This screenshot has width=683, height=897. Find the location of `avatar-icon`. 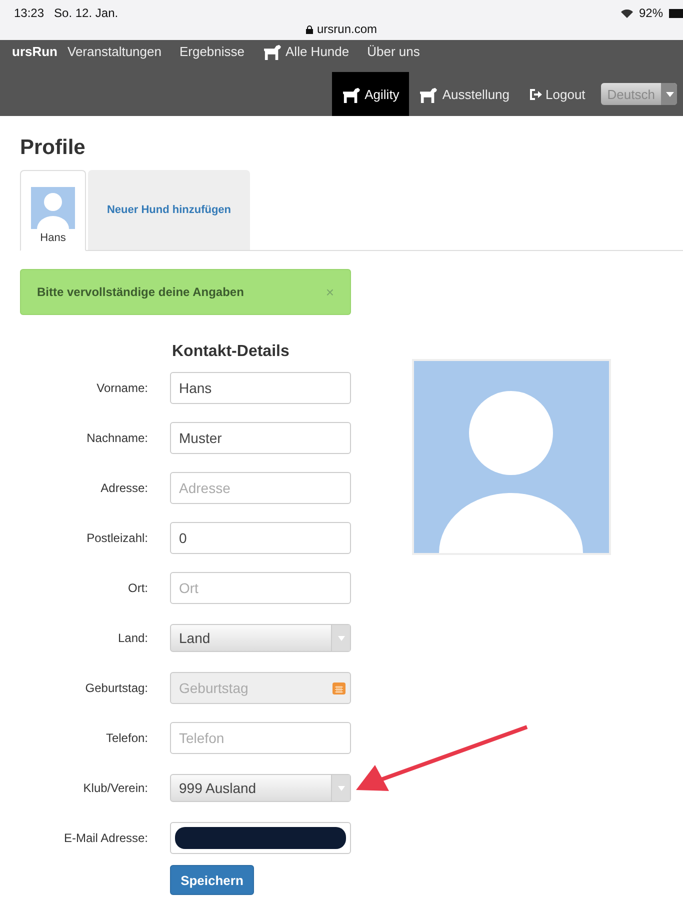

avatar-icon is located at coordinates (53, 208).